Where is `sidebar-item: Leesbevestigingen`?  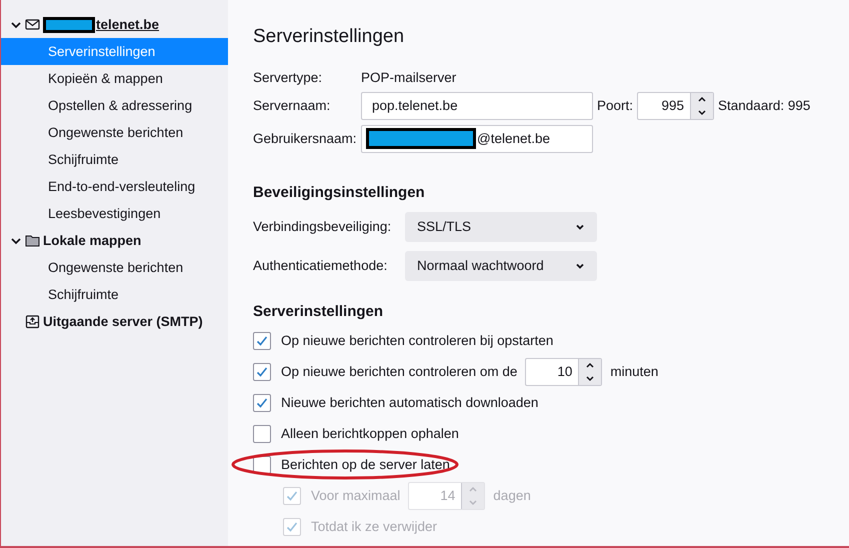
sidebar-item: Leesbevestigingen is located at coordinates (114, 213).